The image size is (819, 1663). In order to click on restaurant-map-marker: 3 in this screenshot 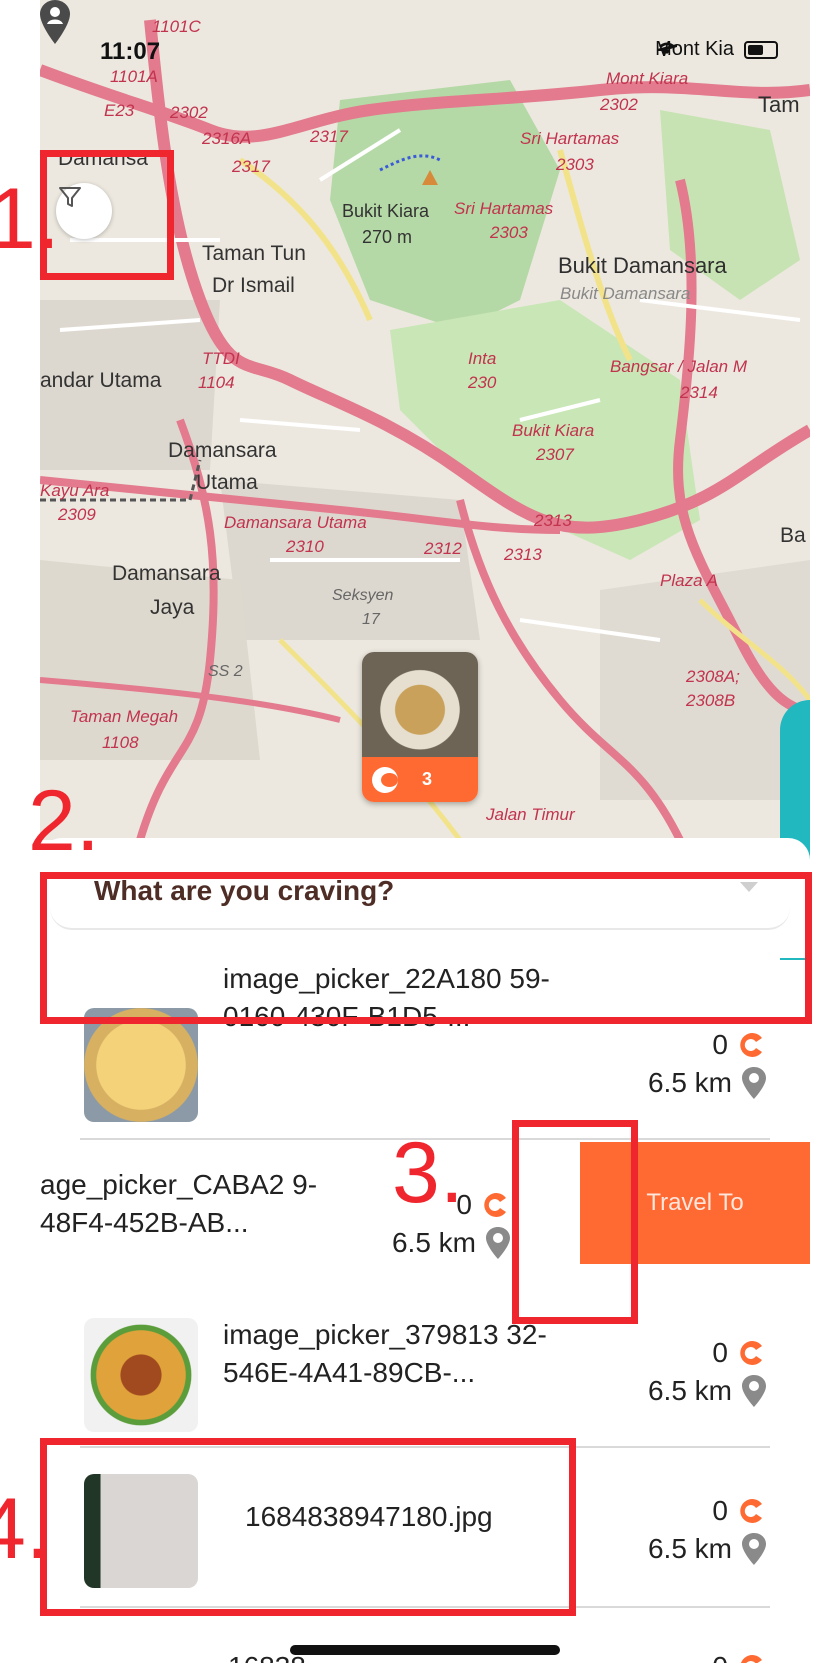, I will do `click(420, 727)`.